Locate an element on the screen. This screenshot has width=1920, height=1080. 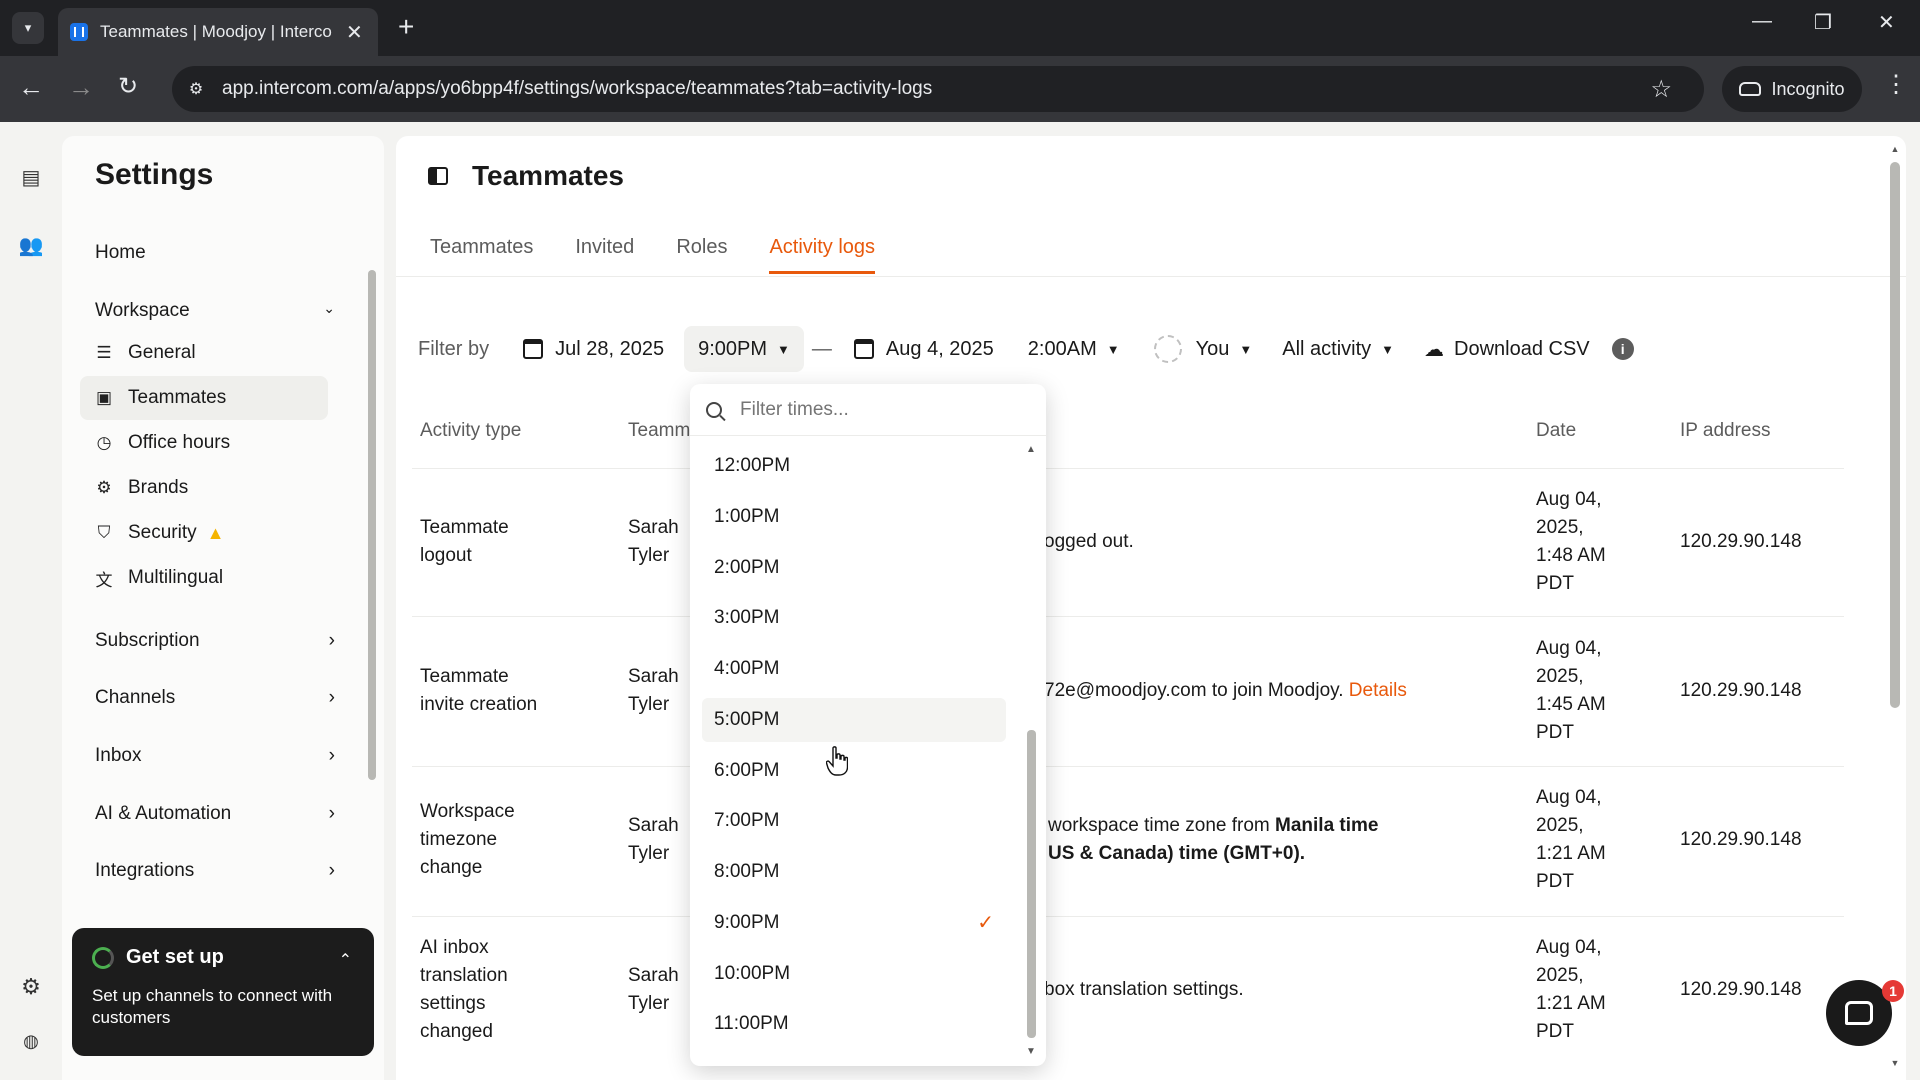
dropdown-scroll-down-icon: ▼ is located at coordinates (1031, 1051).